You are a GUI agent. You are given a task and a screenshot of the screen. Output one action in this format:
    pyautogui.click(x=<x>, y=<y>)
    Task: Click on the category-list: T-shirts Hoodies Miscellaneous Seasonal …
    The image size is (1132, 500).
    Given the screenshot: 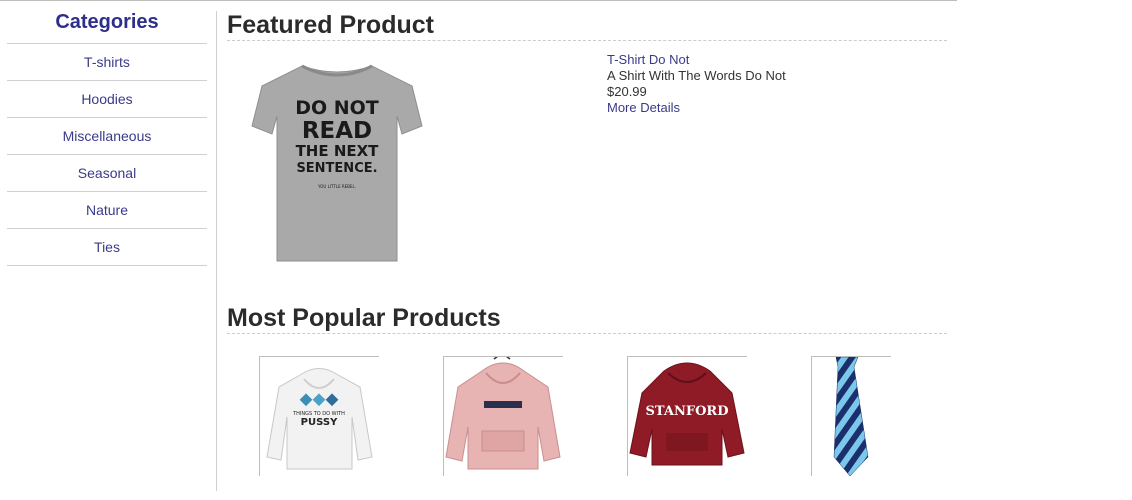 What is the action you would take?
    pyautogui.click(x=107, y=154)
    